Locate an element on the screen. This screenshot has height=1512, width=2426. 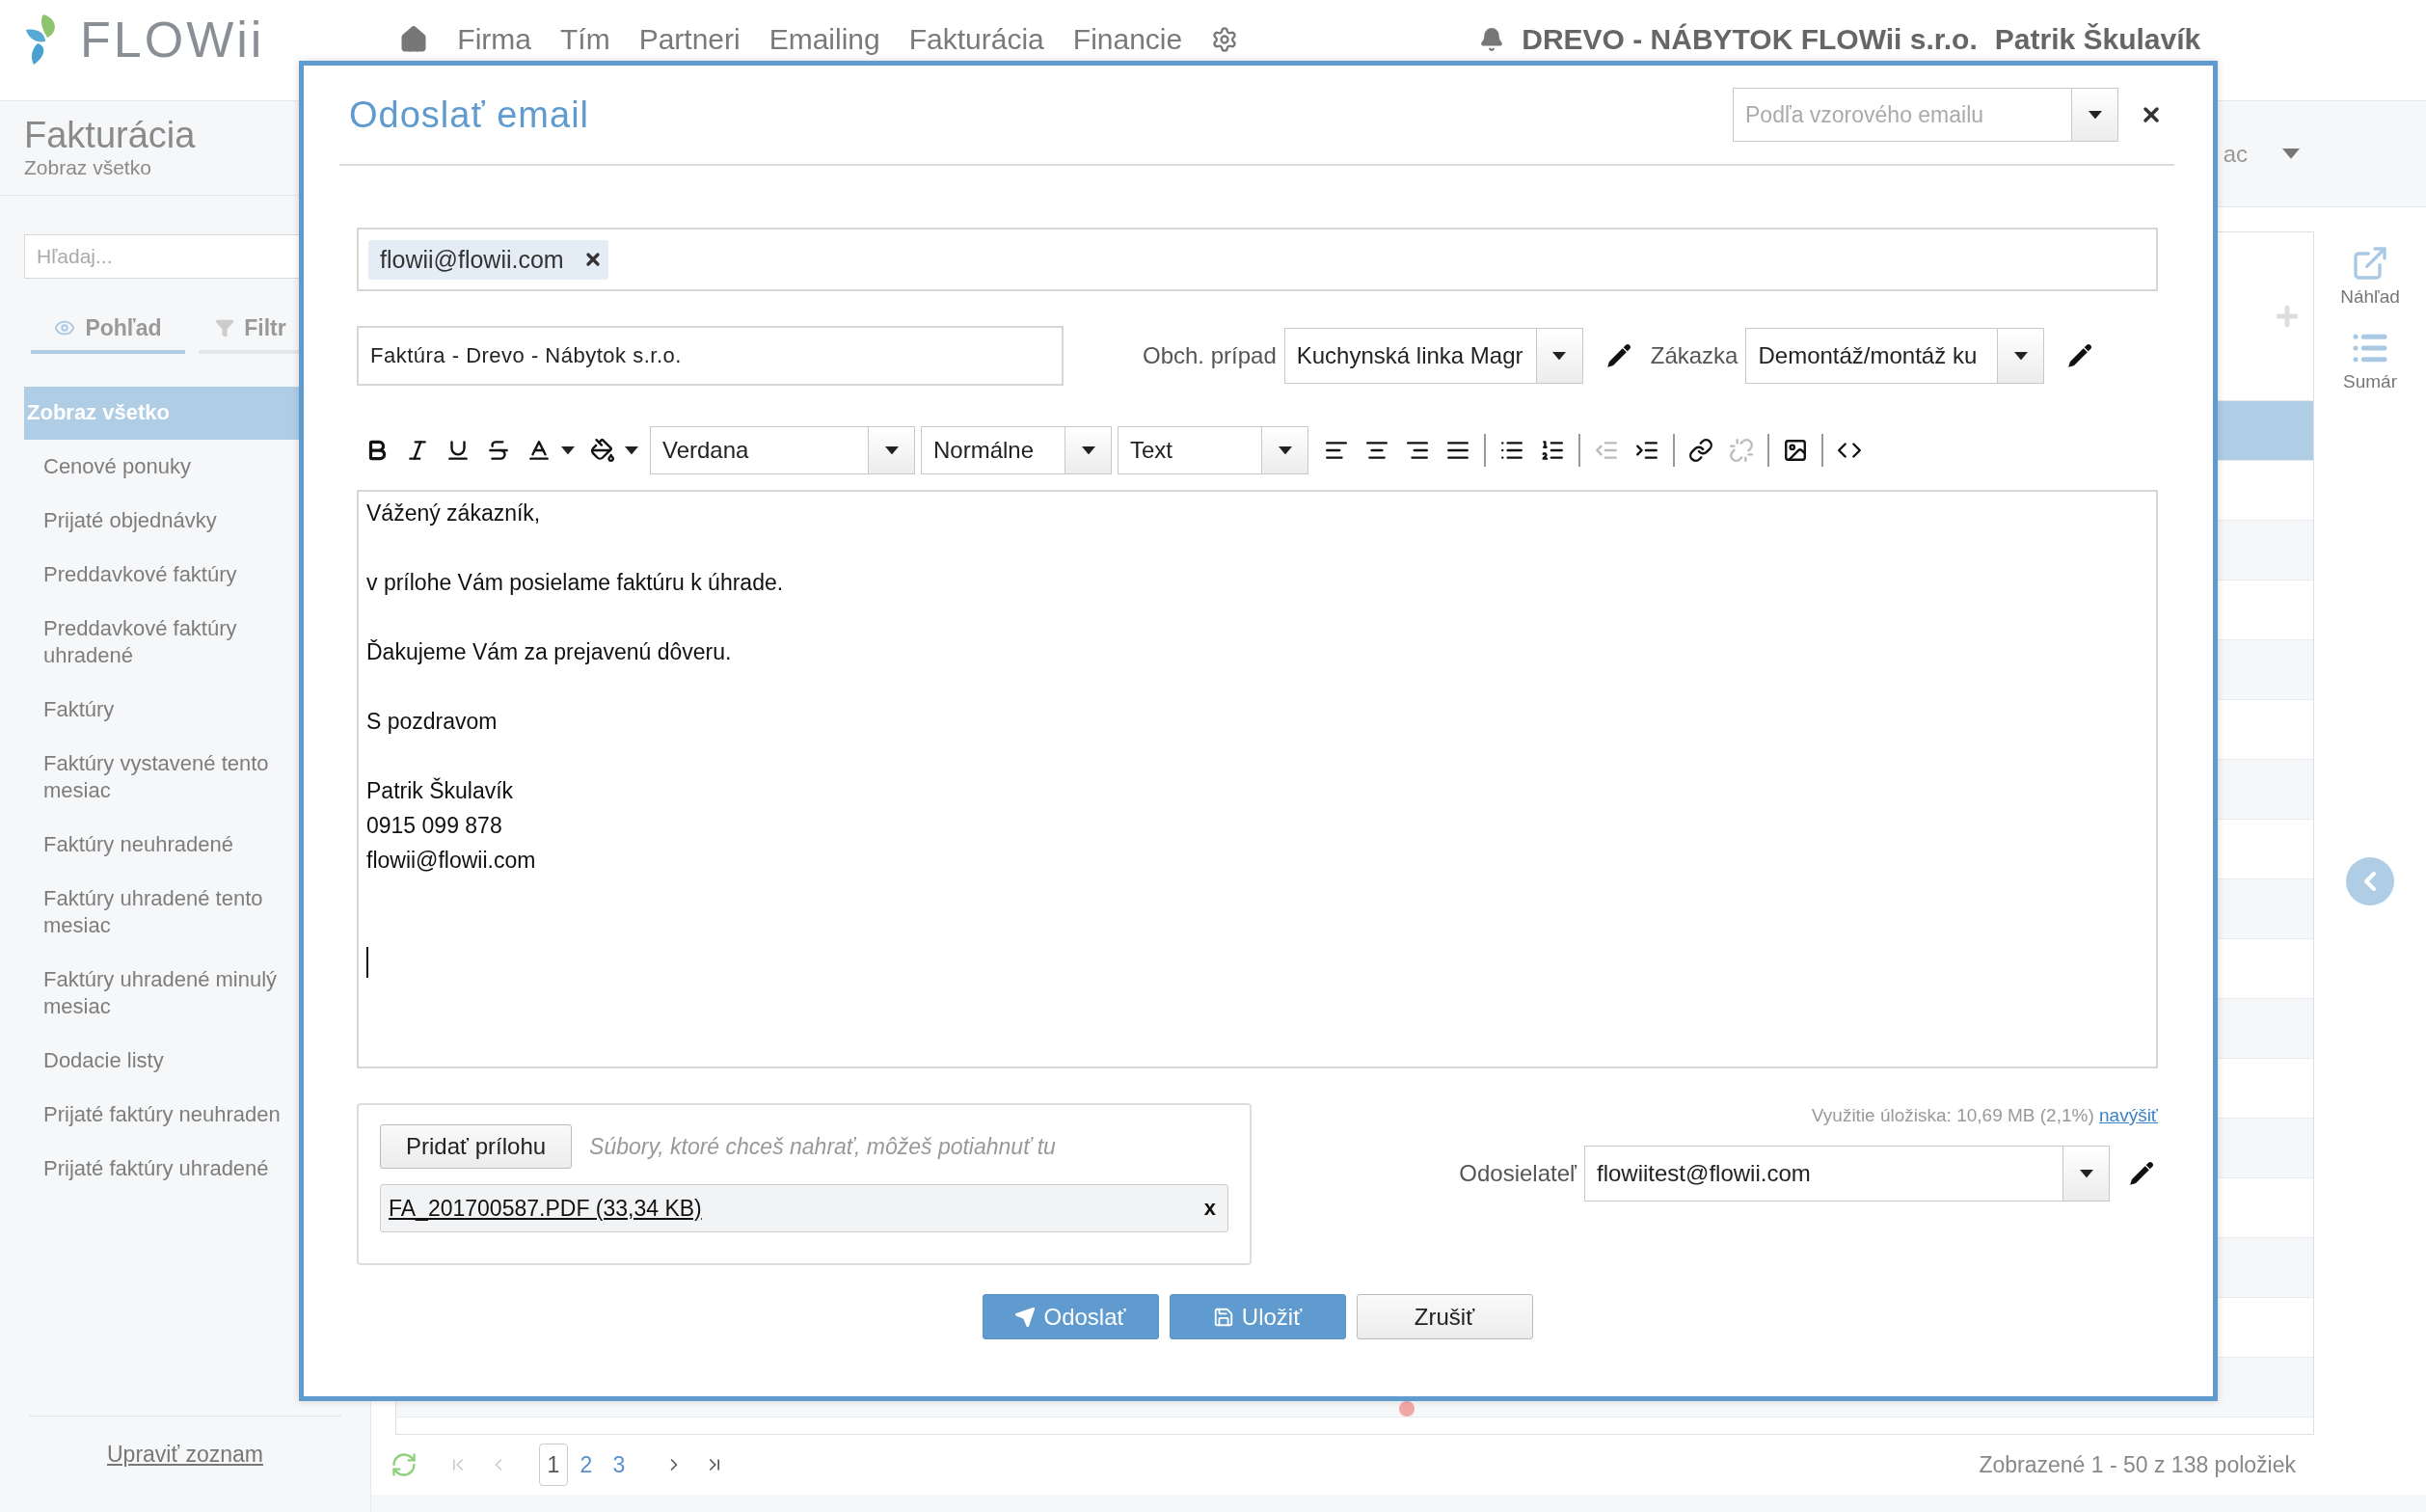
editor-paragraph: v prílohe Vám posielame faktúru k úhrade. is located at coordinates (576, 583).